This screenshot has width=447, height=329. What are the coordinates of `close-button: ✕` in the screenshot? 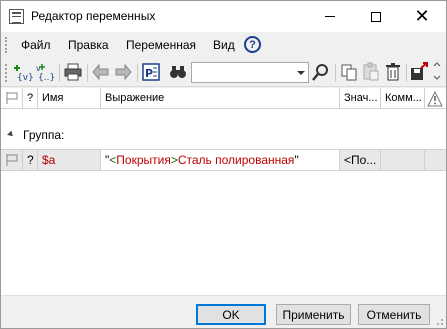 It's located at (422, 16).